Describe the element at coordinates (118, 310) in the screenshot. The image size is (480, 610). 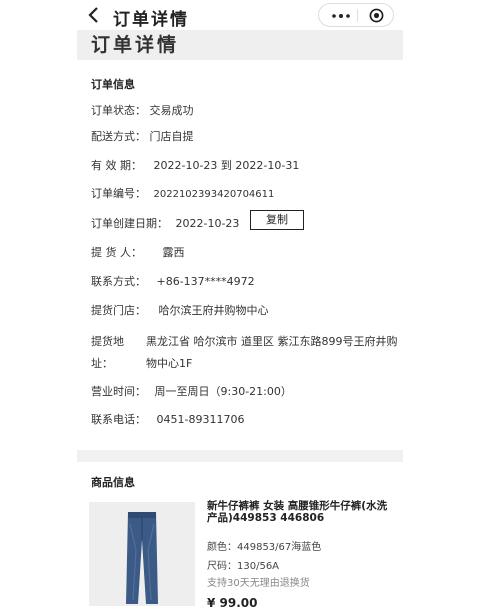
I see `row-label: 提货门店：` at that location.